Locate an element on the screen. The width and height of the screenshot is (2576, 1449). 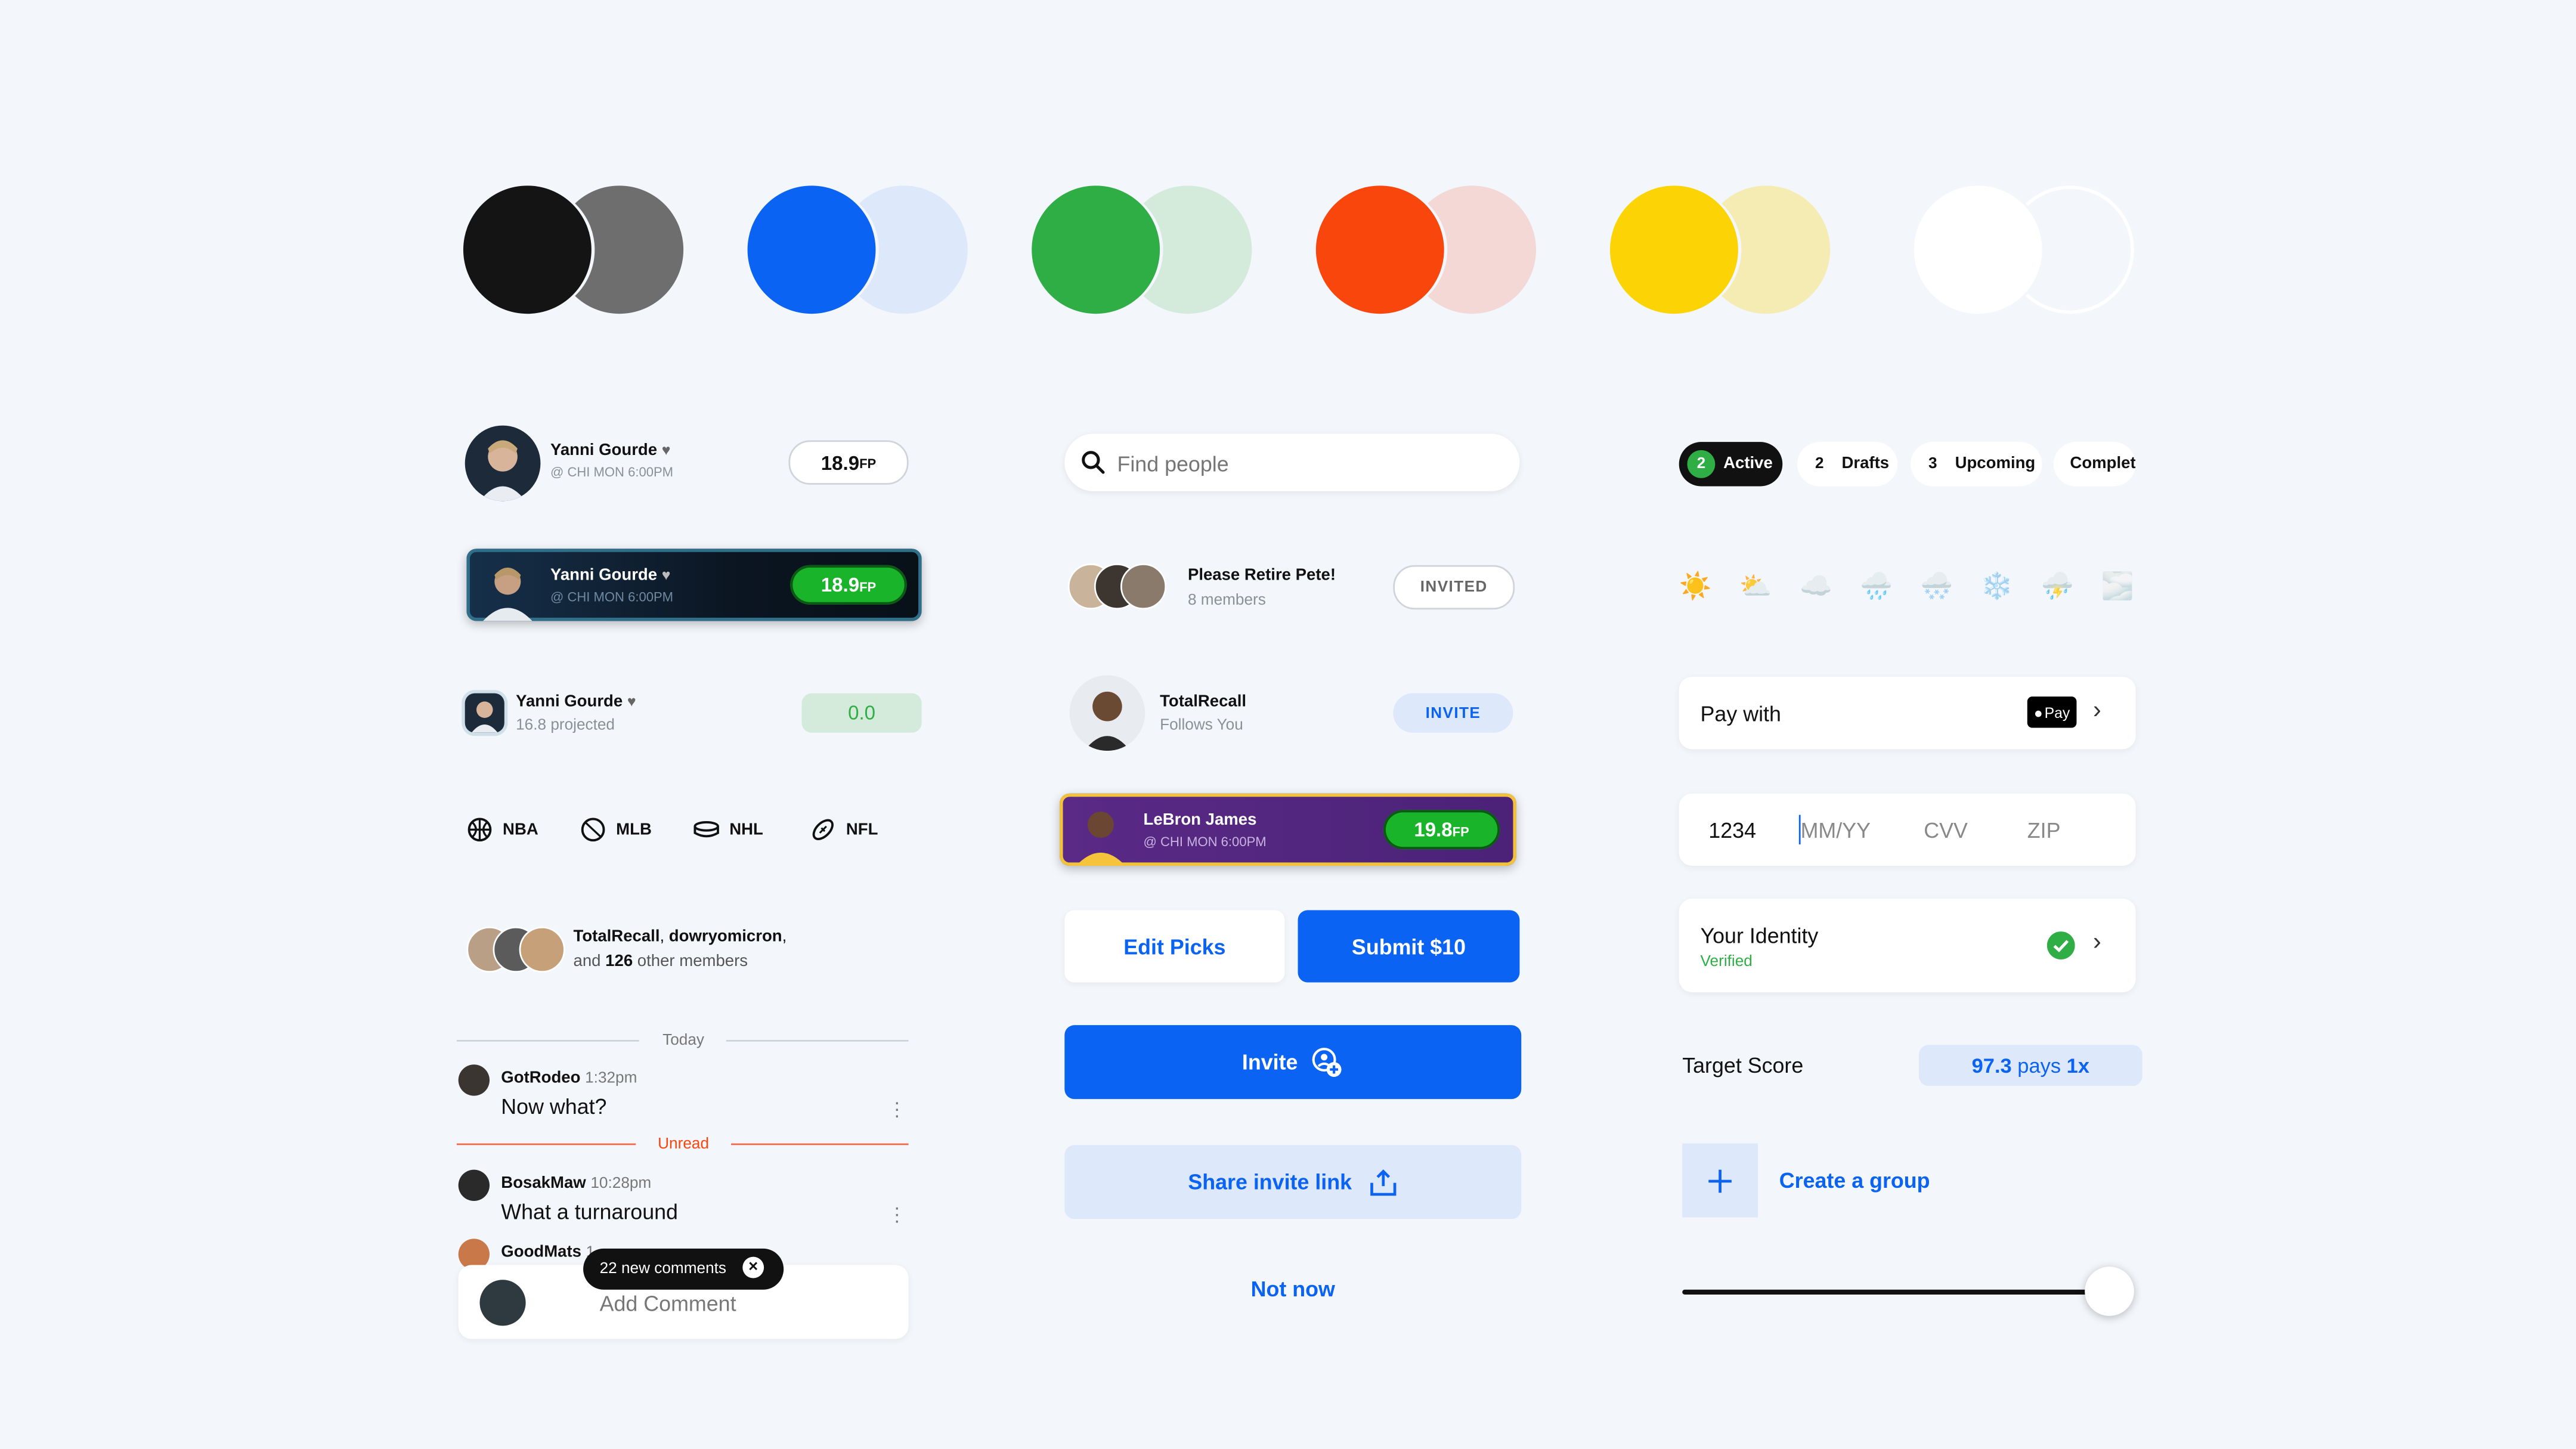
add-user-icon is located at coordinates (1327, 1061).